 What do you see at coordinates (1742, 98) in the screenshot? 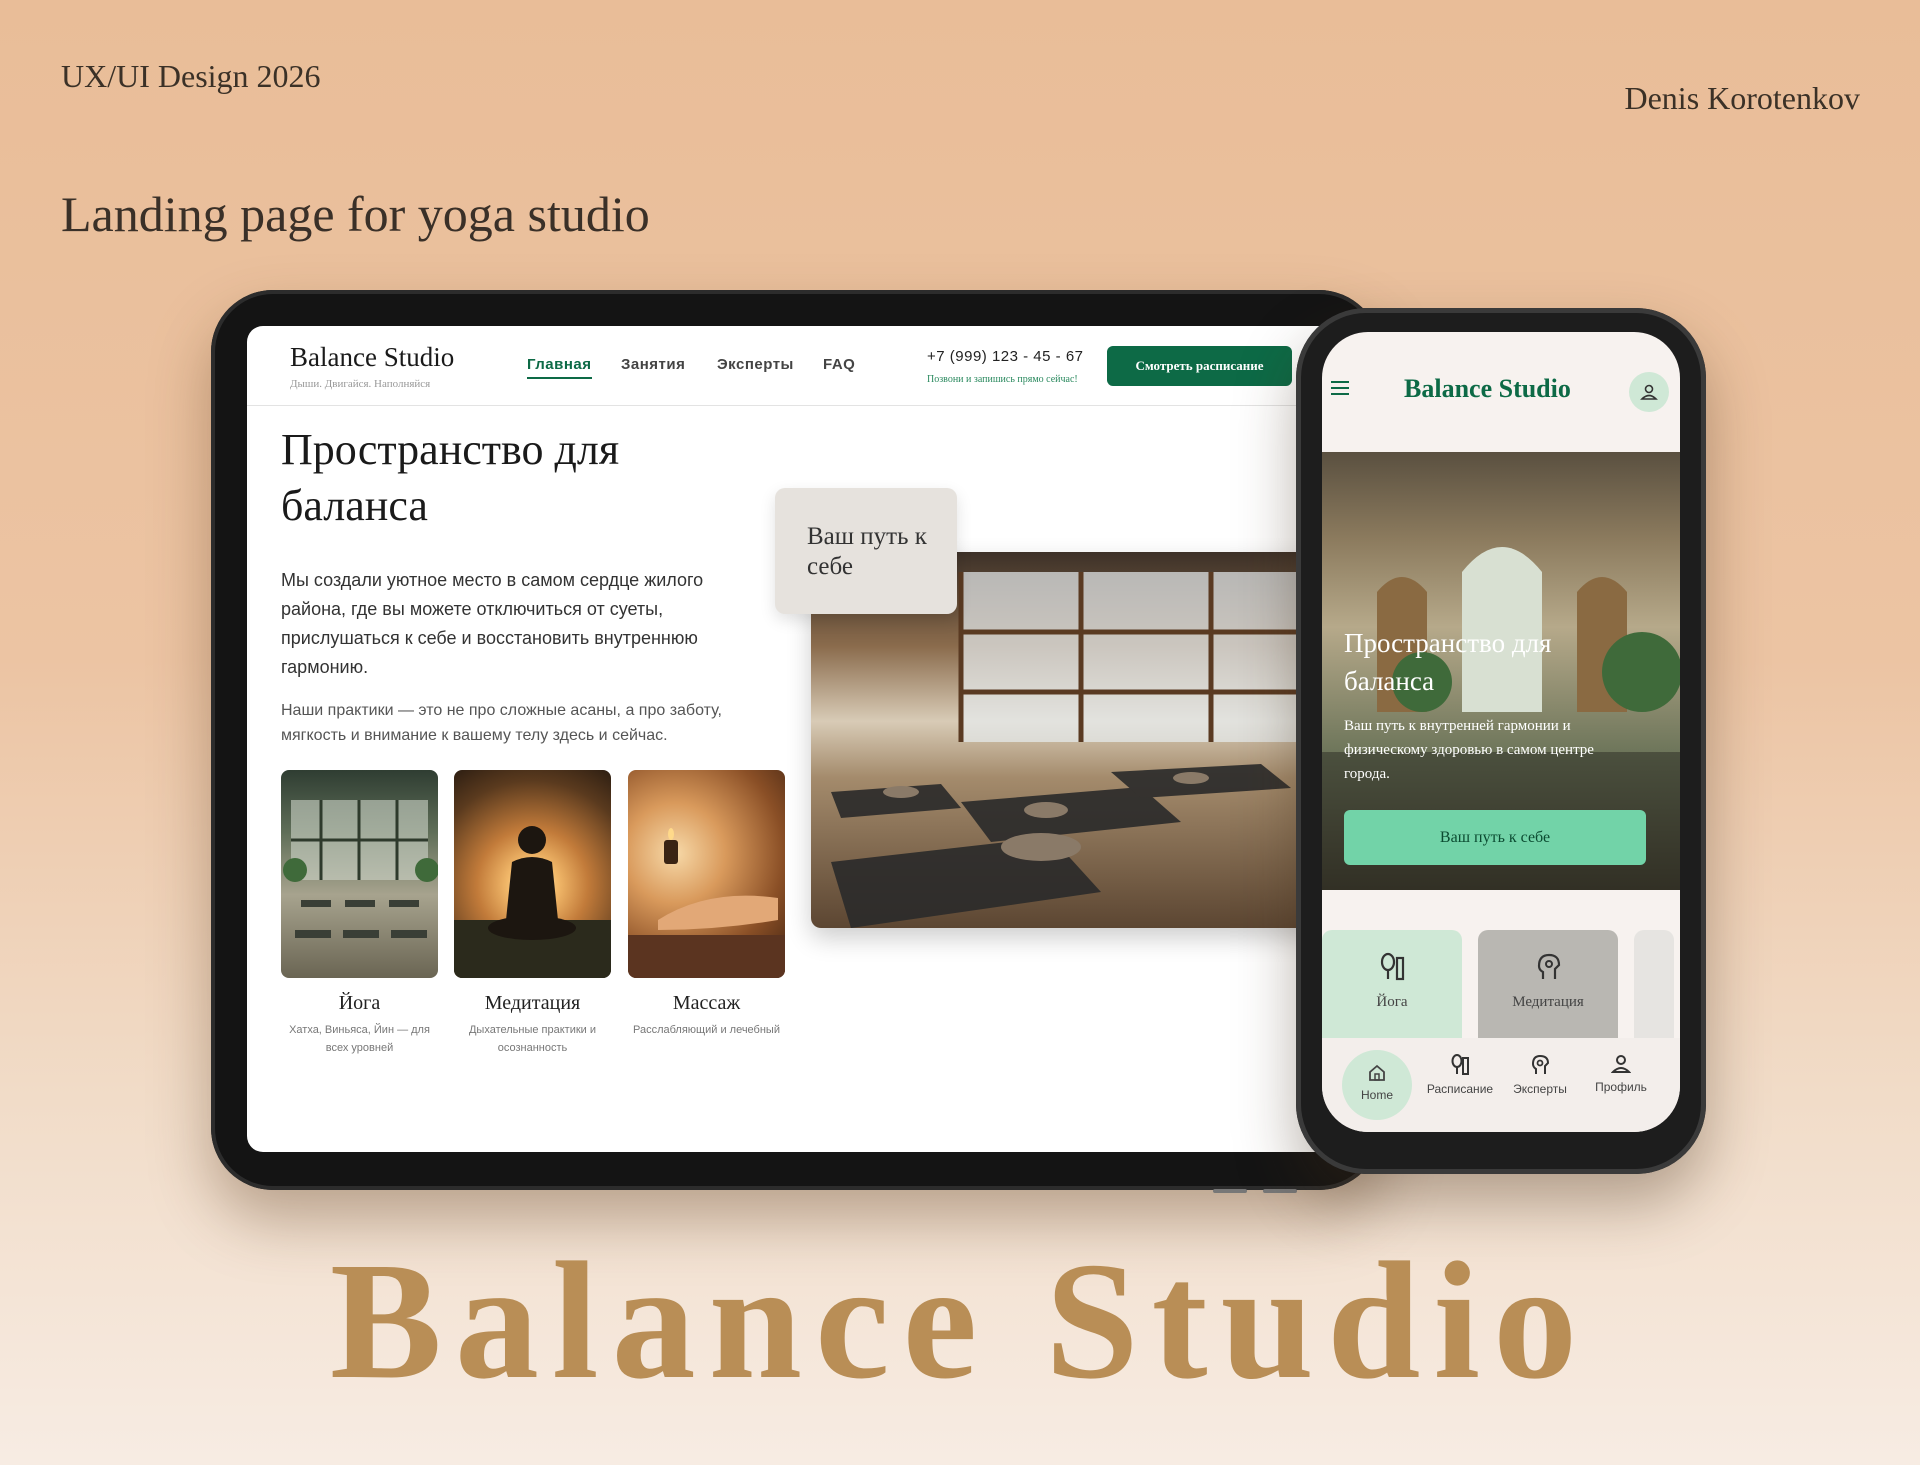
I see `author-name: Denis Korotenkov` at bounding box center [1742, 98].